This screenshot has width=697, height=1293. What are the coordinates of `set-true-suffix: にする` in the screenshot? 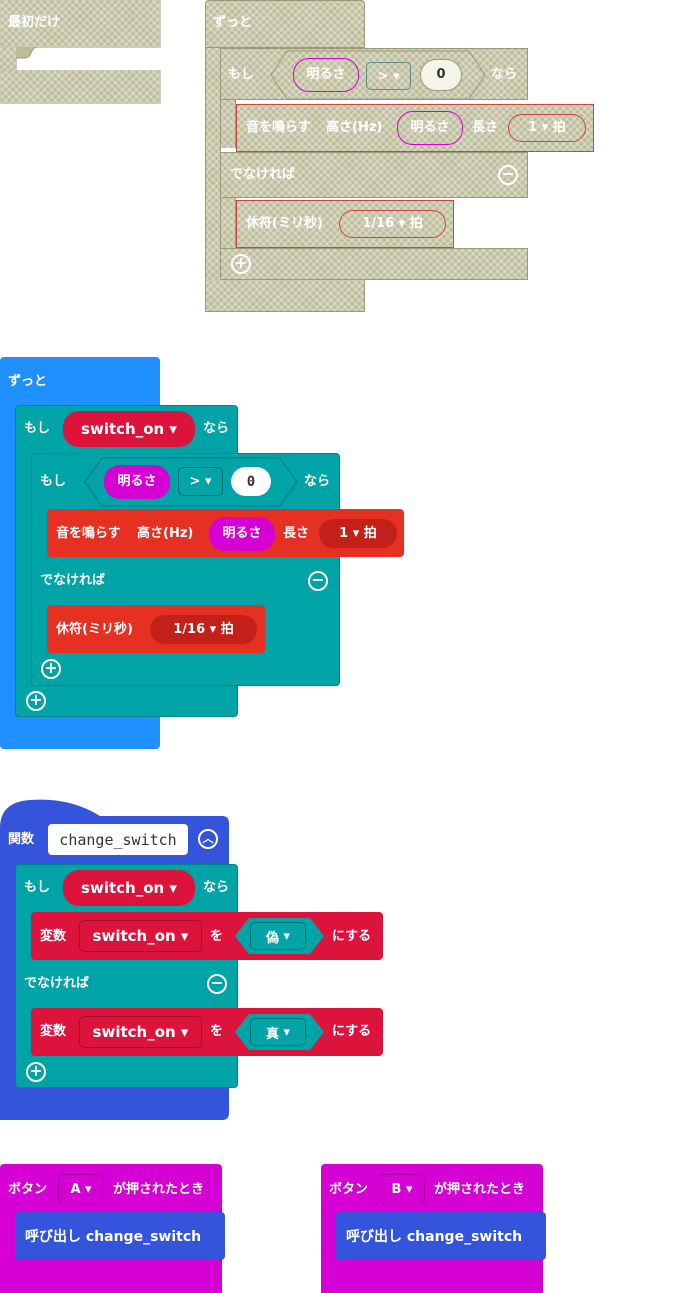 It's located at (352, 1031).